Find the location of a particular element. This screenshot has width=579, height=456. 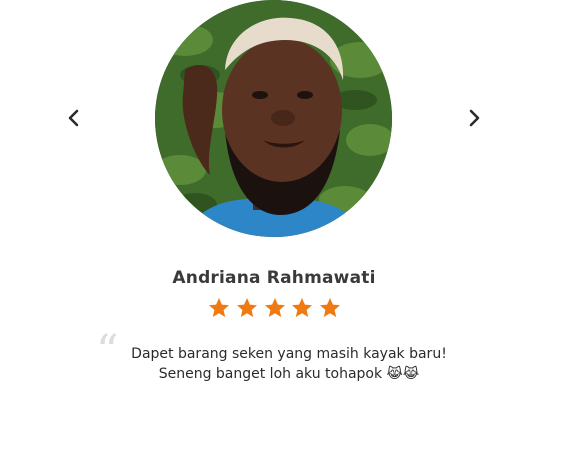

chevron-right-icon is located at coordinates (474, 118).